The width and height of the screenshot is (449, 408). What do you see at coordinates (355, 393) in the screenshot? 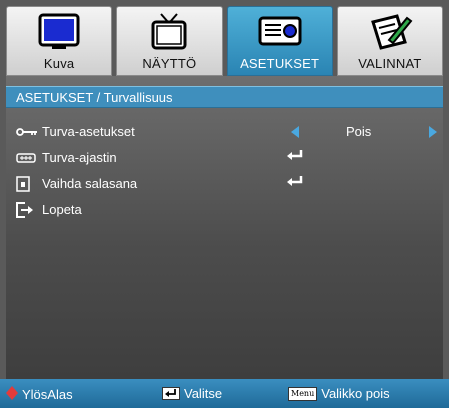
I see `footer-exit-label: Valikko pois` at bounding box center [355, 393].